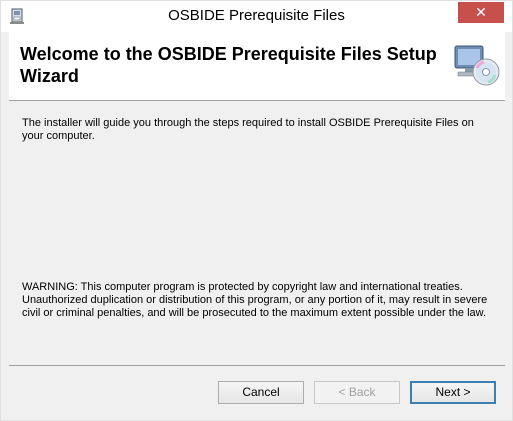 The width and height of the screenshot is (513, 421). Describe the element at coordinates (453, 392) in the screenshot. I see `next-button: Next >` at that location.